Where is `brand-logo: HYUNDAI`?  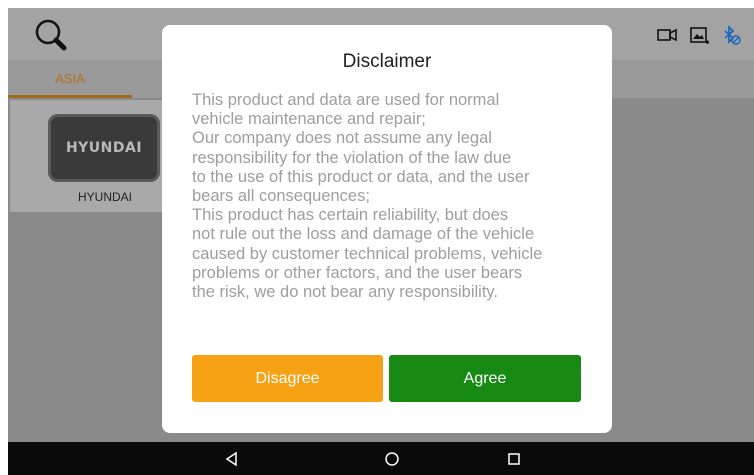 brand-logo: HYUNDAI is located at coordinates (104, 148).